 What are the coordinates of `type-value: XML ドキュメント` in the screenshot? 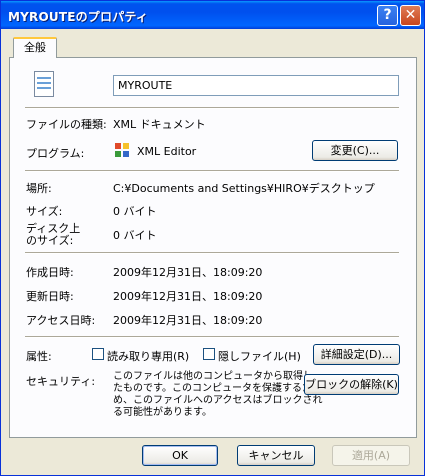 It's located at (159, 124).